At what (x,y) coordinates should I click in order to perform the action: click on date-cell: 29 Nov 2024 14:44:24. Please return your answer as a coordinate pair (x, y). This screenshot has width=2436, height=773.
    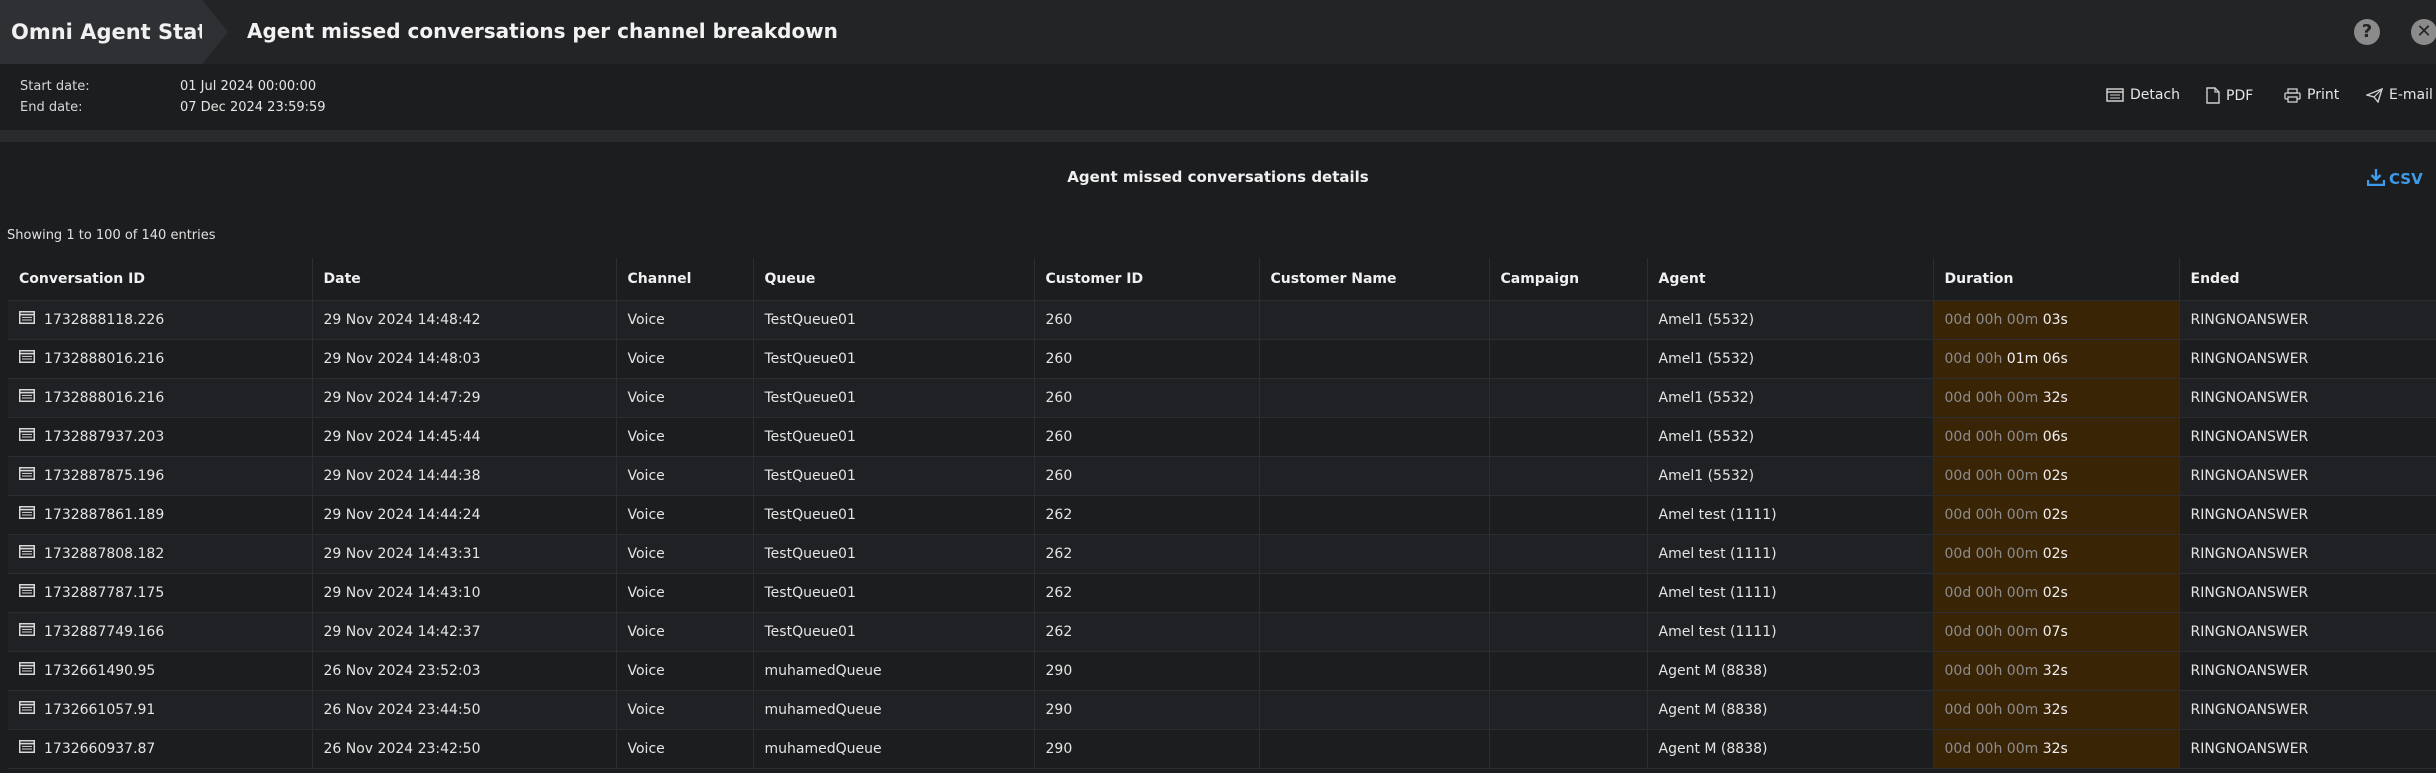
    Looking at the image, I should click on (464, 515).